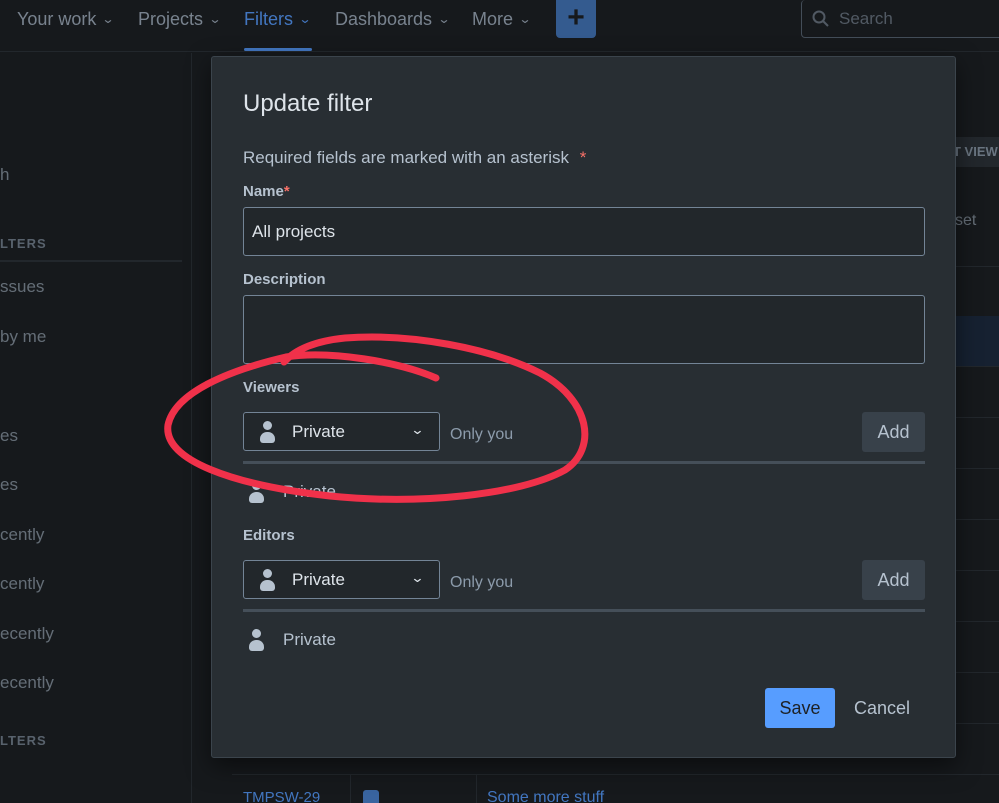 The image size is (999, 803). I want to click on description-label: Description, so click(284, 279).